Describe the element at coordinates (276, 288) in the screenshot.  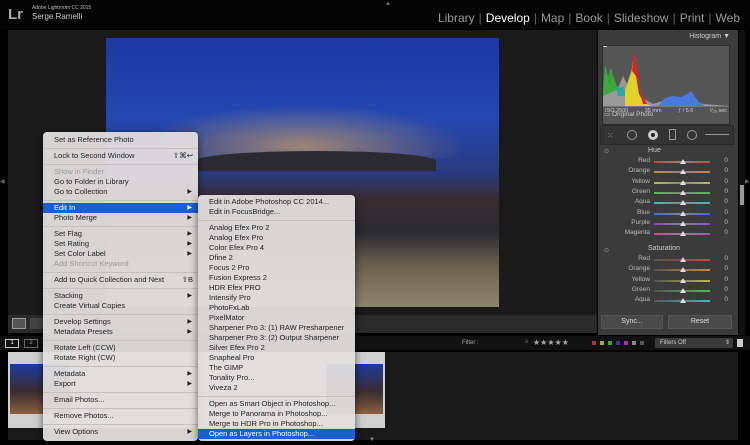
I see `menu-item-hdr-efex-pro: HDR Efex PRO` at that location.